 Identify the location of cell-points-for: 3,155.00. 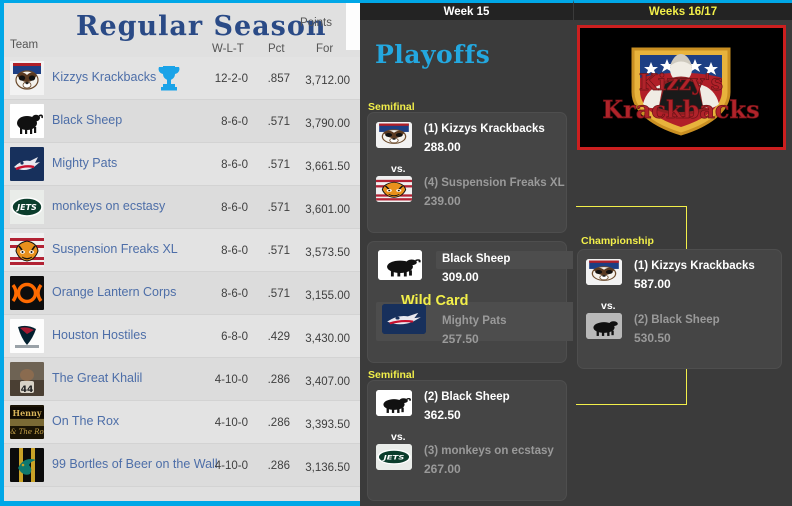
(327, 296).